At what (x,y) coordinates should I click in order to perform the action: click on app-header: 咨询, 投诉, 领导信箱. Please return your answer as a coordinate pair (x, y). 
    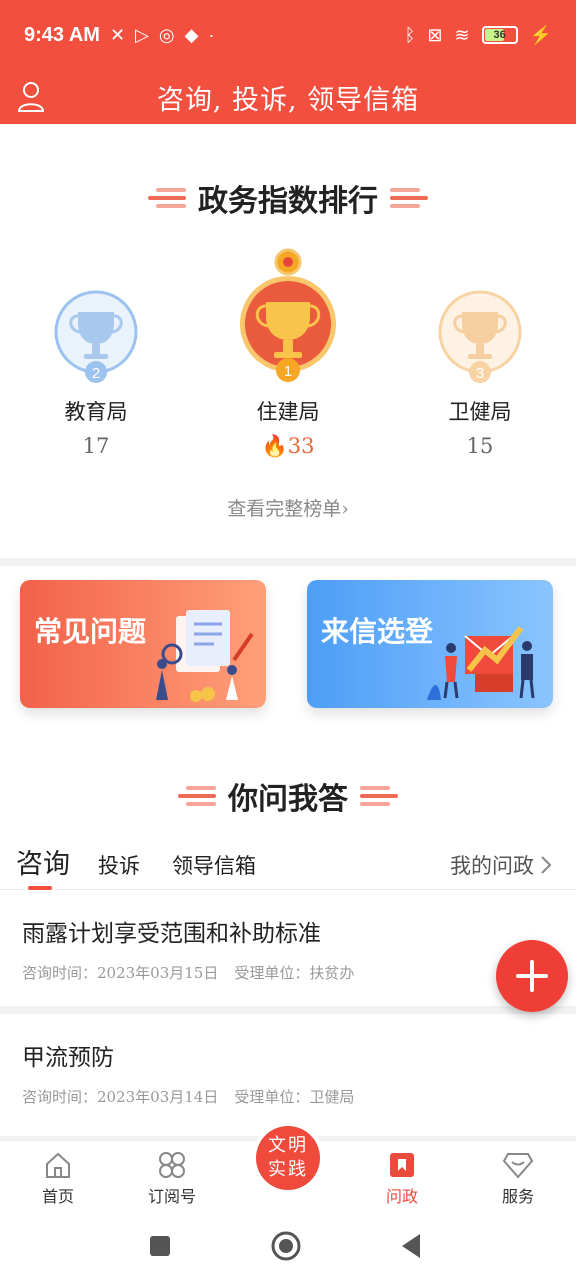
    Looking at the image, I should click on (288, 97).